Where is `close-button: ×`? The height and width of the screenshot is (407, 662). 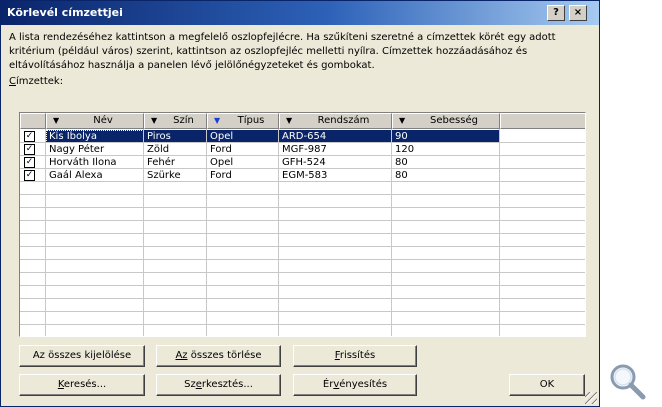
close-button: × is located at coordinates (578, 13).